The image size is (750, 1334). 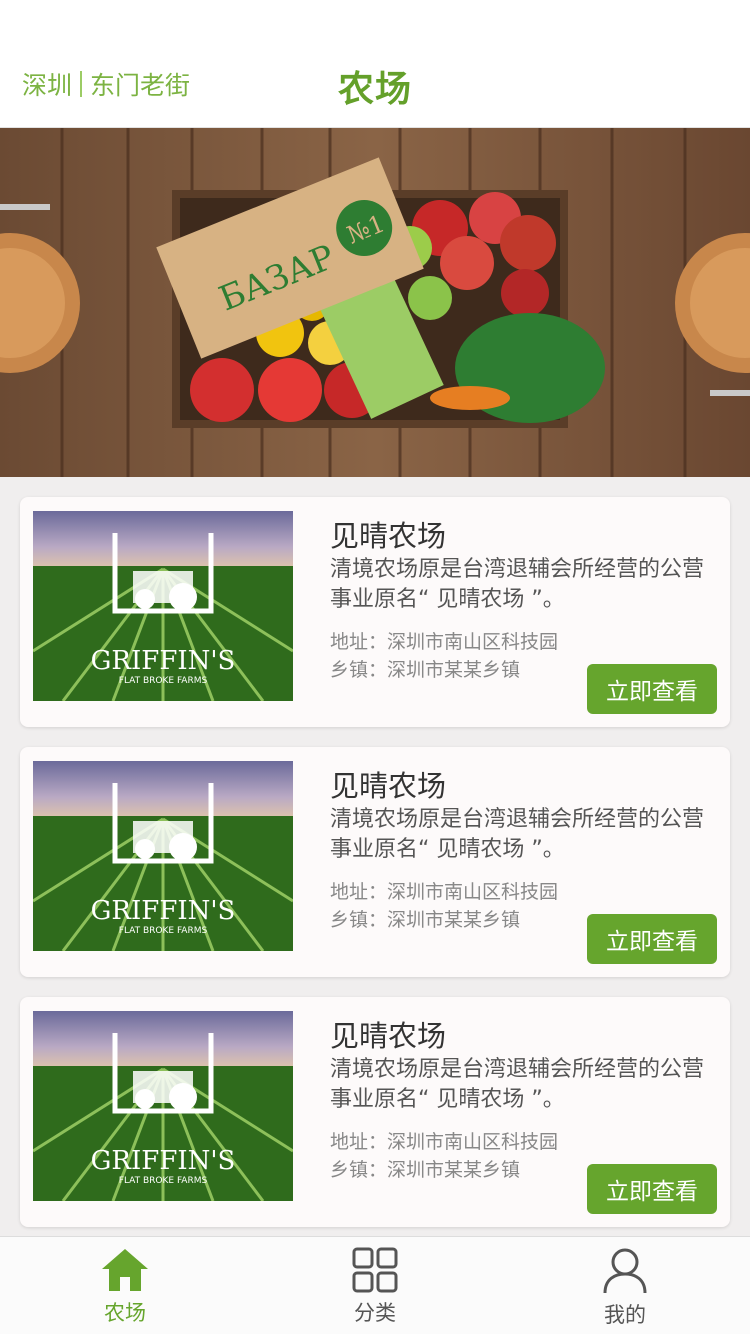 I want to click on tab-label: 我的, so click(x=625, y=1315).